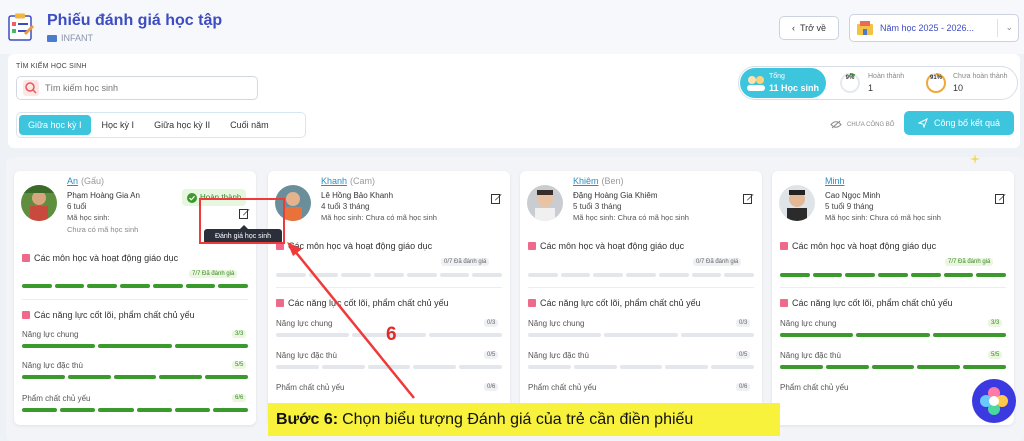 This screenshot has height=441, width=1024. I want to click on search-box, so click(137, 88).